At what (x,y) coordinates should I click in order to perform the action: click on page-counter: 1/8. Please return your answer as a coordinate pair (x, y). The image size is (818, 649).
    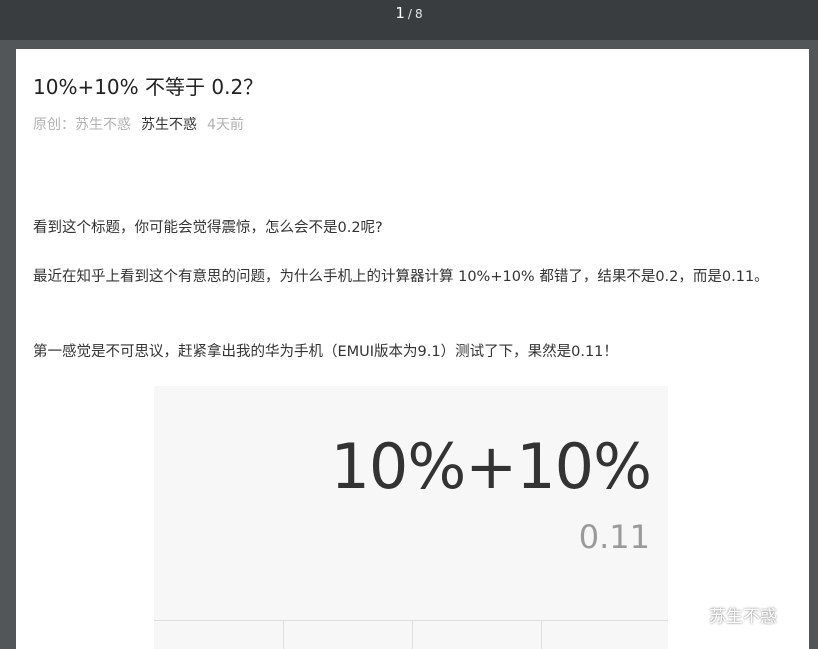
    Looking at the image, I should click on (409, 12).